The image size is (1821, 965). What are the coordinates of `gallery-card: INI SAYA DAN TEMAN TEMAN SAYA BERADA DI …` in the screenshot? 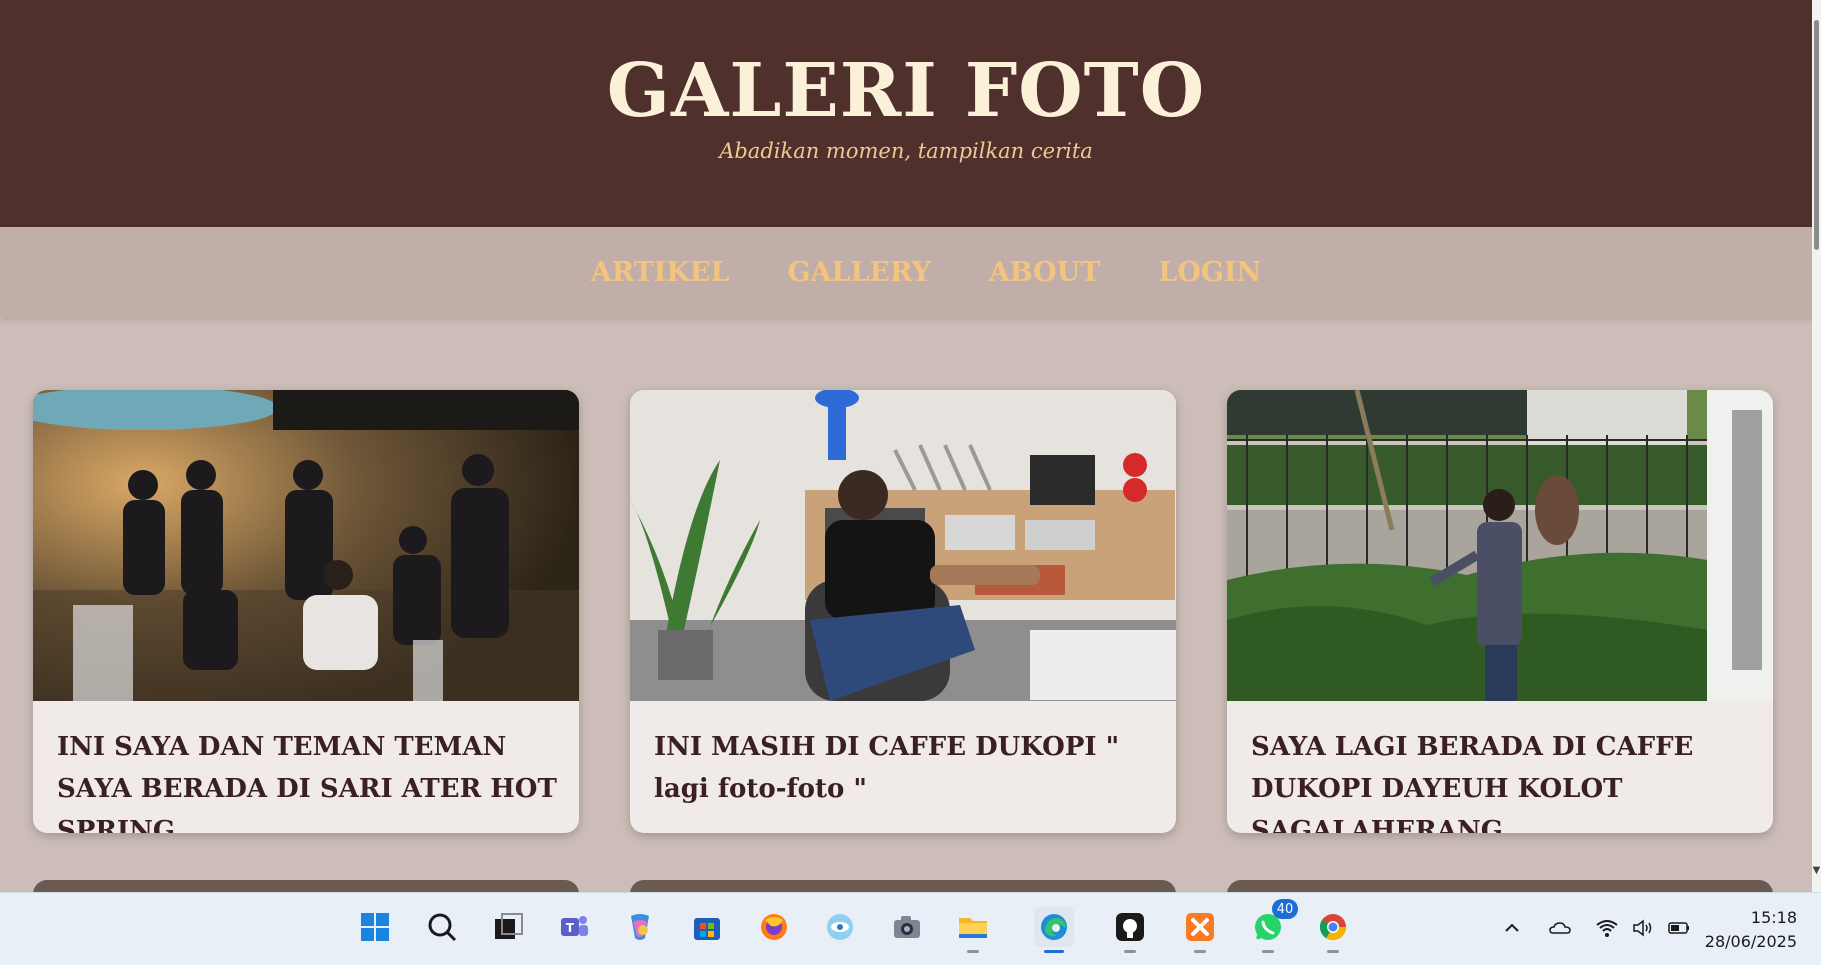 It's located at (306, 611).